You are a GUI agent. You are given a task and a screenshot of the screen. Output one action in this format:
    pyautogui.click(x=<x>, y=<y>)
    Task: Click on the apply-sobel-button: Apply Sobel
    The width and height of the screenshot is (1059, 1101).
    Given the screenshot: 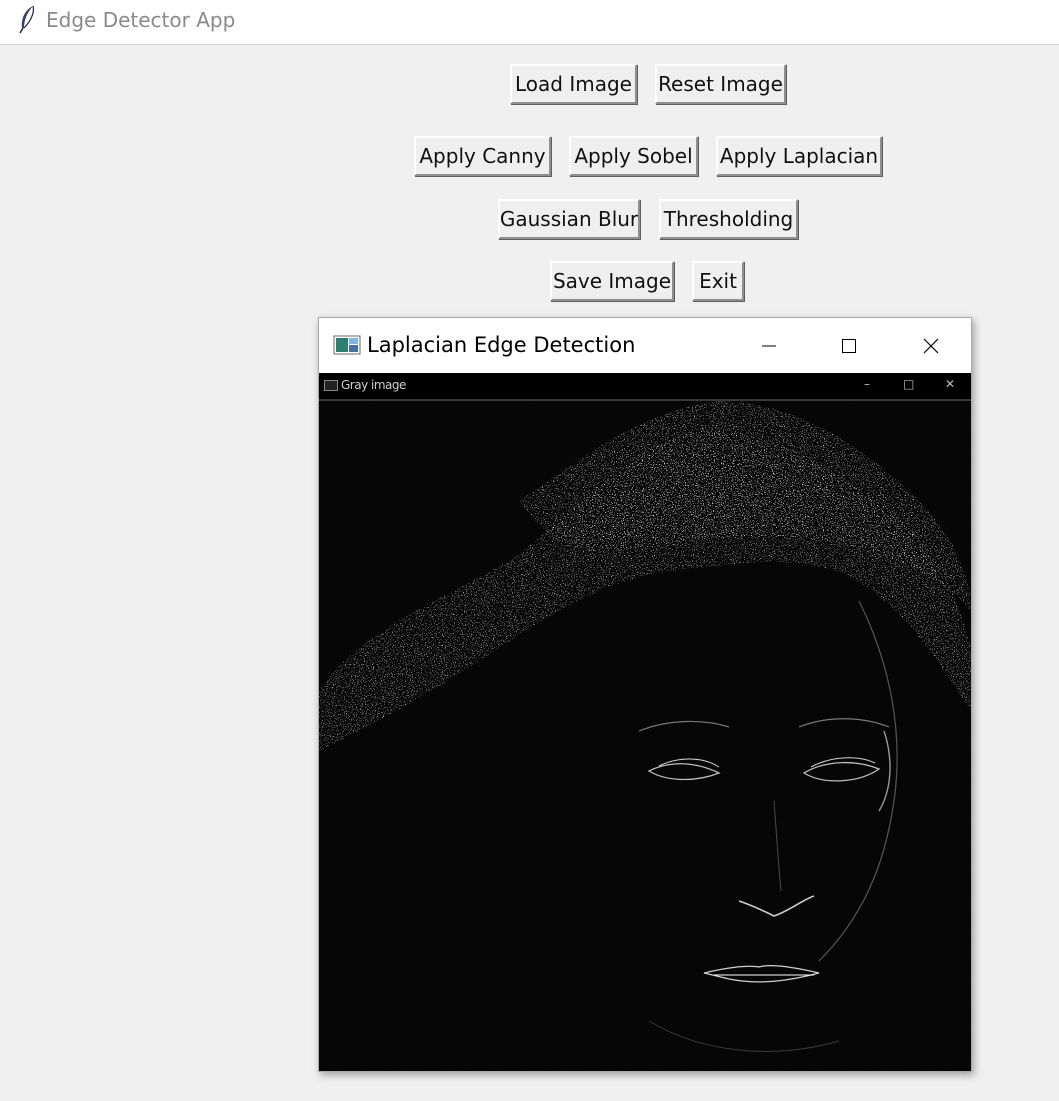 What is the action you would take?
    pyautogui.click(x=633, y=156)
    